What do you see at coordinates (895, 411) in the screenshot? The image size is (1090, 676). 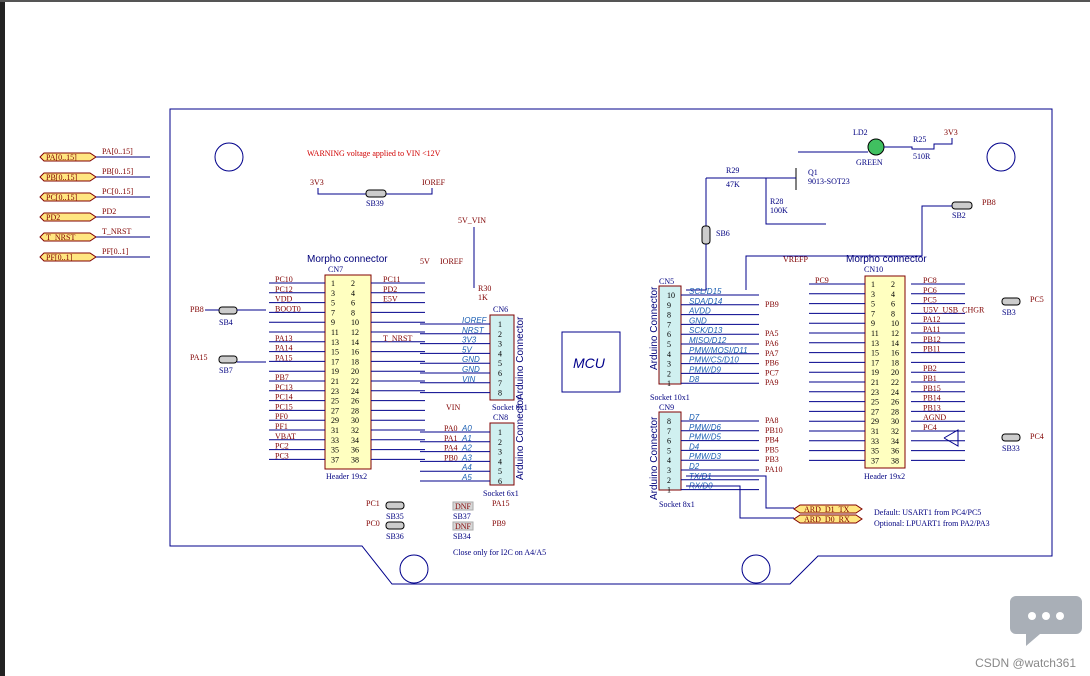 I see `pin-number: 28` at bounding box center [895, 411].